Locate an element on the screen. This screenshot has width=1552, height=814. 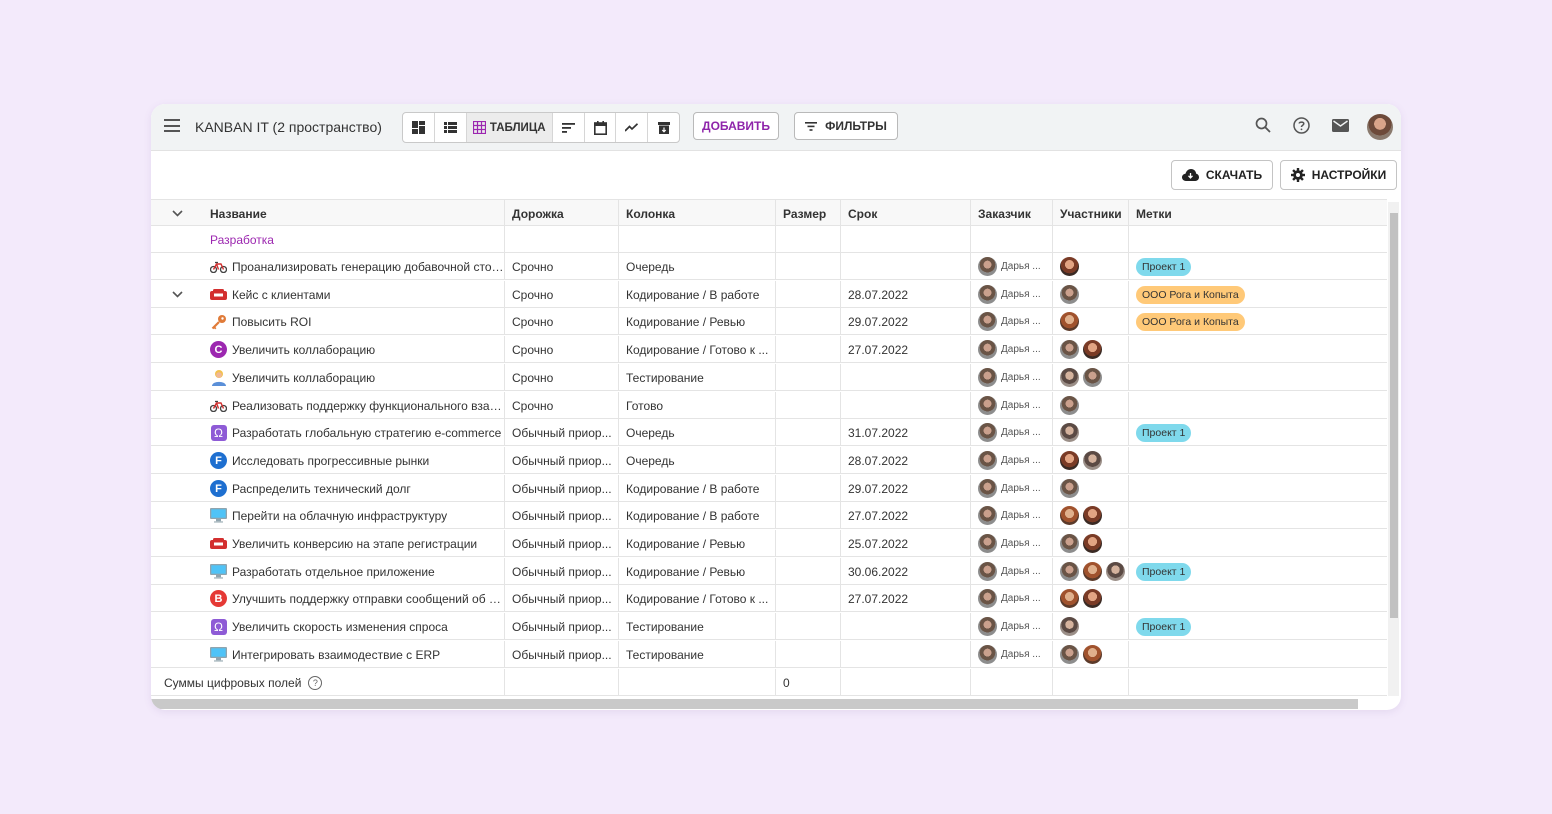
column-cell: Тестирование is located at coordinates (697, 626).